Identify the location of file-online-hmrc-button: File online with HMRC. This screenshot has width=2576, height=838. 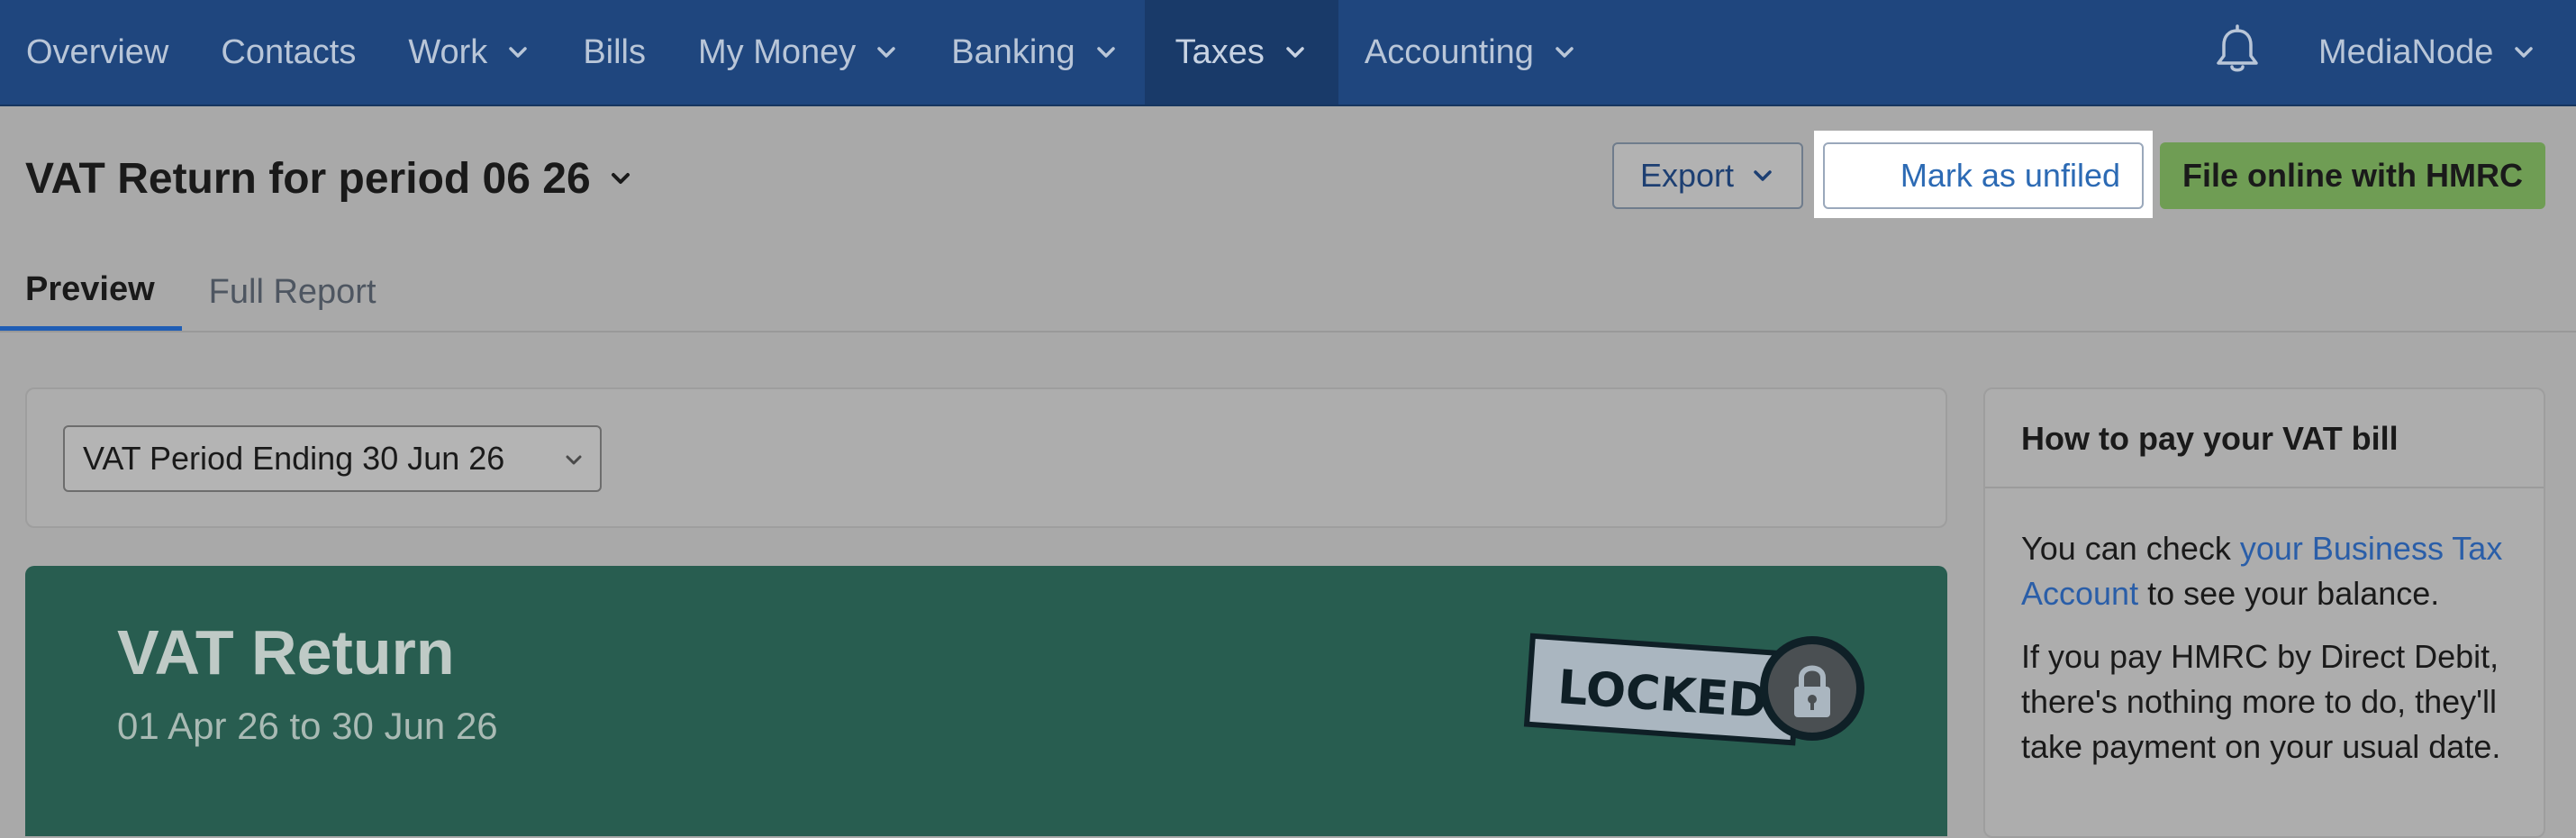
(2352, 176).